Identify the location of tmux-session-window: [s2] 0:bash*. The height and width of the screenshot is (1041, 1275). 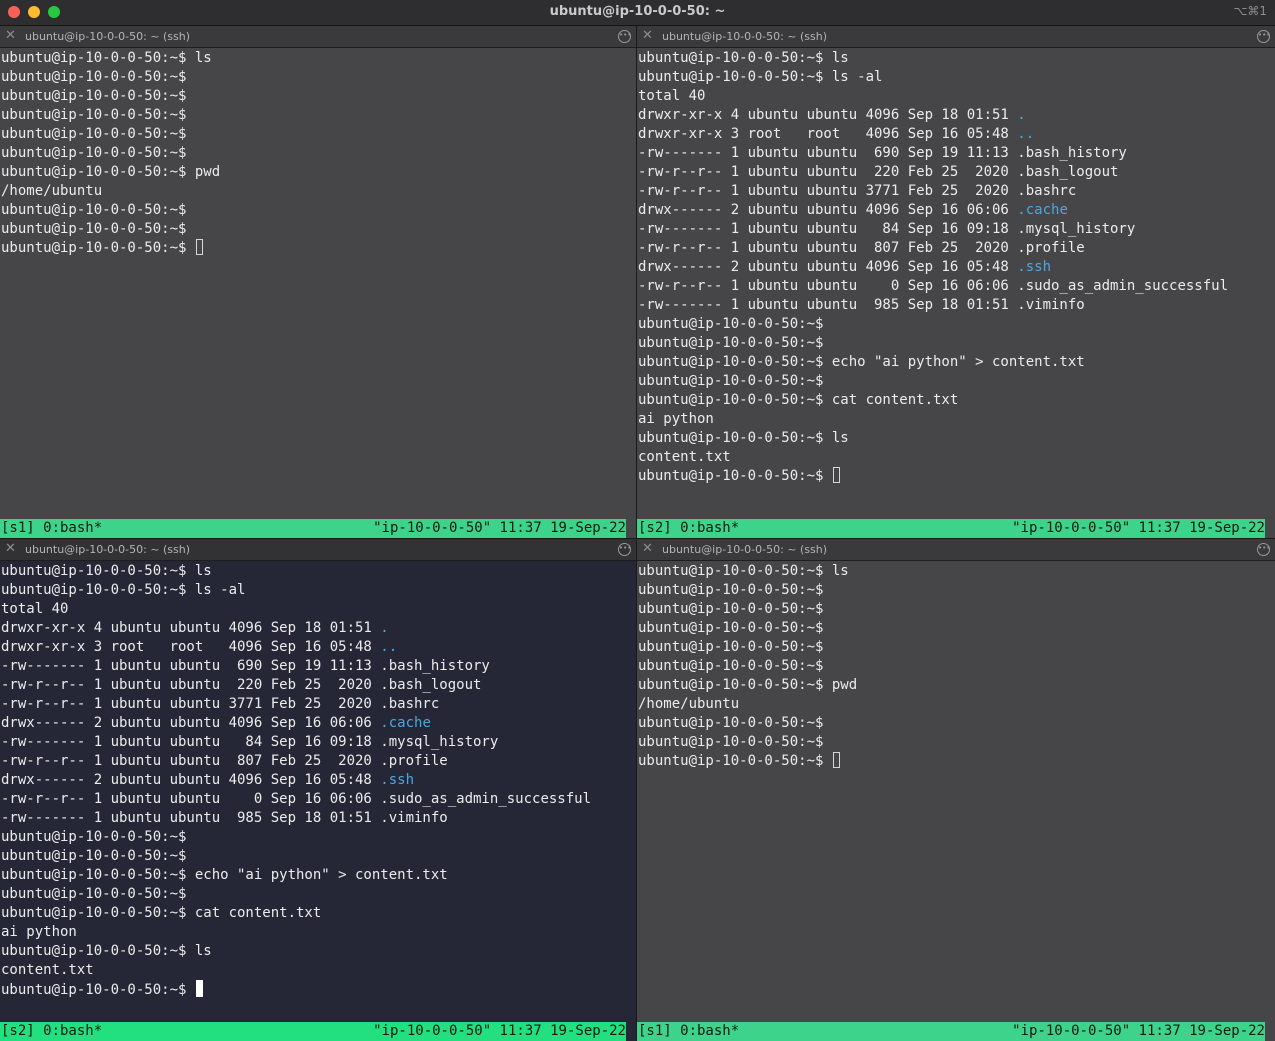
(52, 1031).